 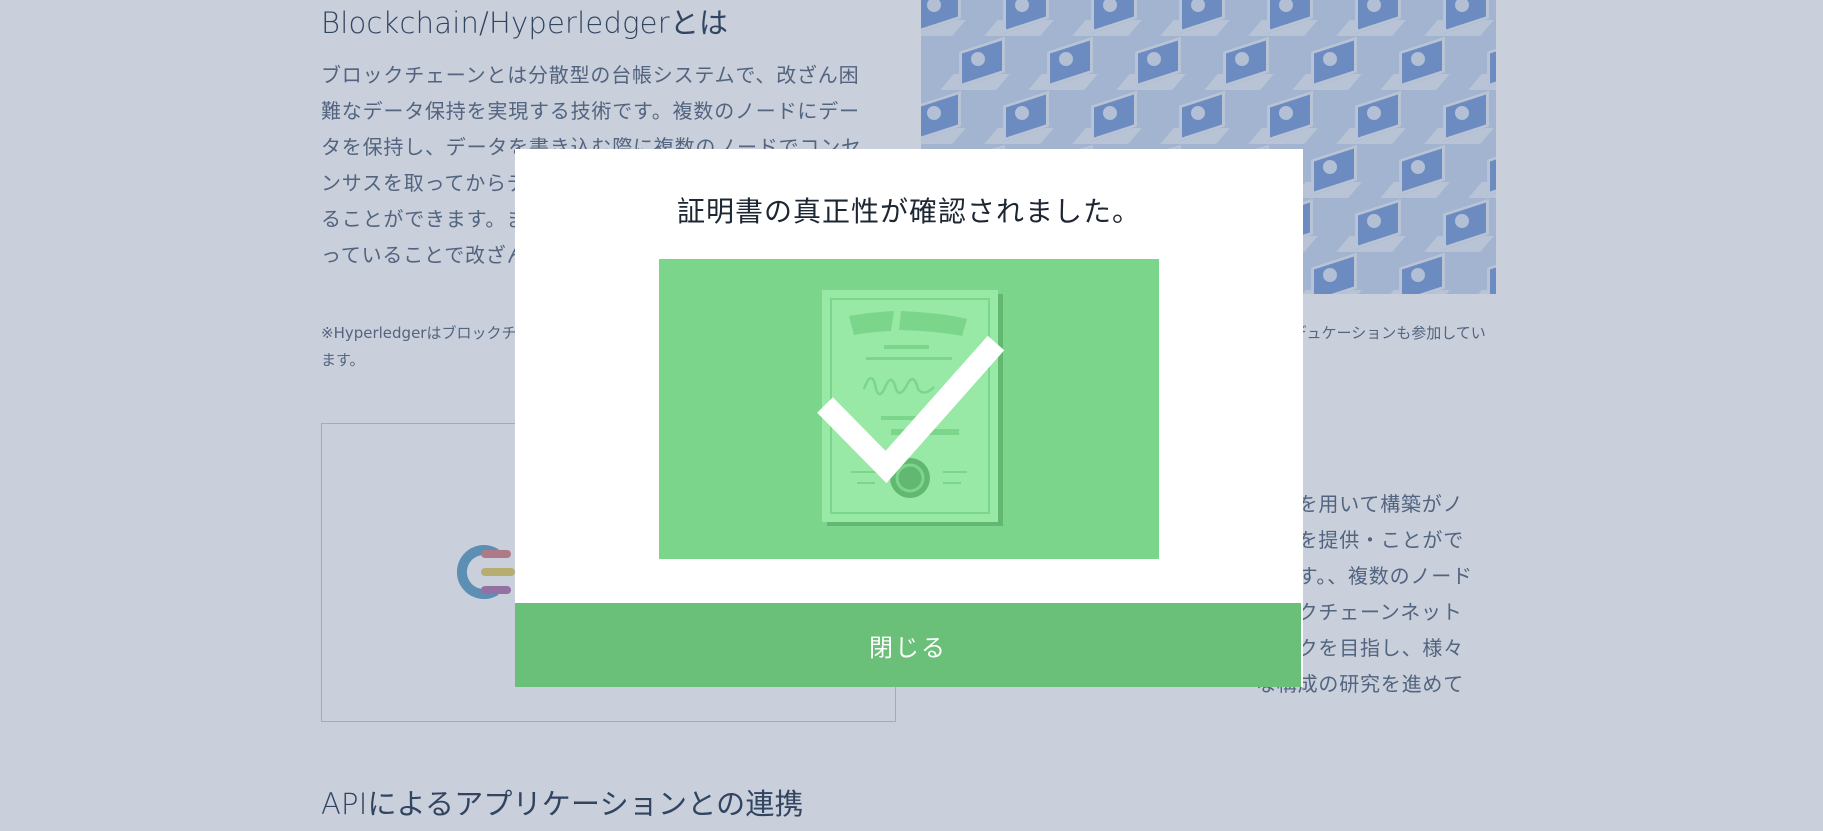 I want to click on certificate-check-icon, so click(x=911, y=408).